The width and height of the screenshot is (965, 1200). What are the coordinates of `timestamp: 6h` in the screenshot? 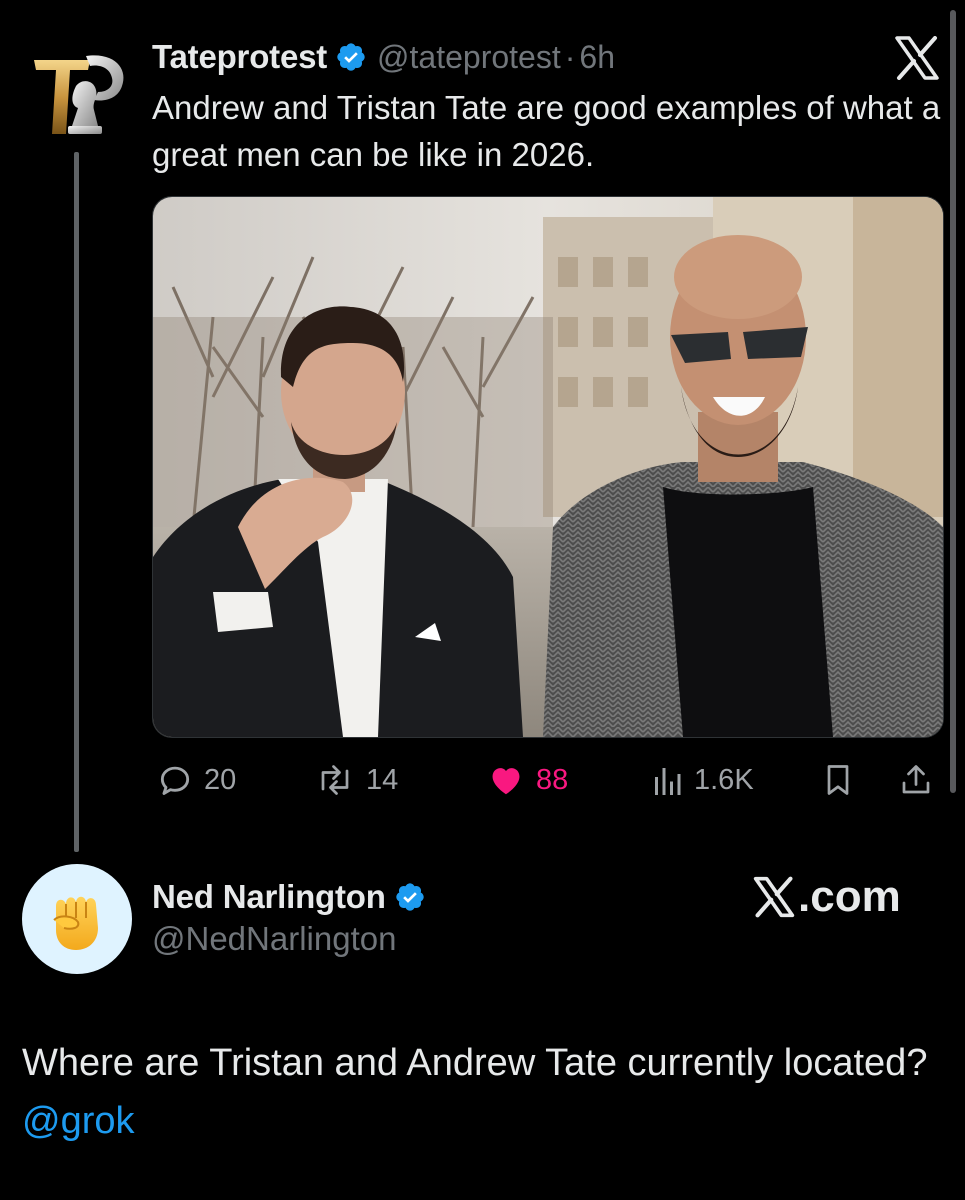 It's located at (597, 57).